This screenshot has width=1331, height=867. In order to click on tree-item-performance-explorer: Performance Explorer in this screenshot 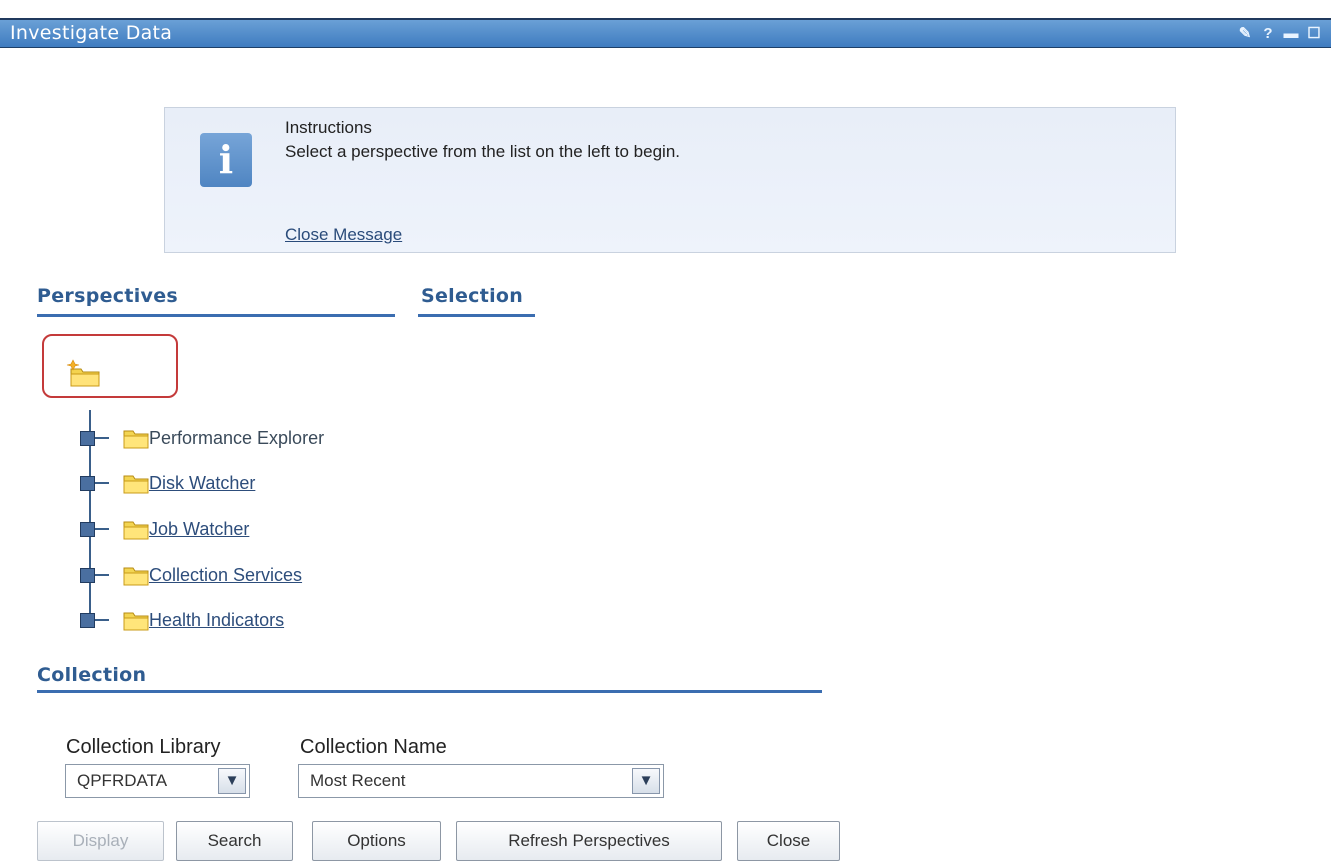, I will do `click(202, 438)`.